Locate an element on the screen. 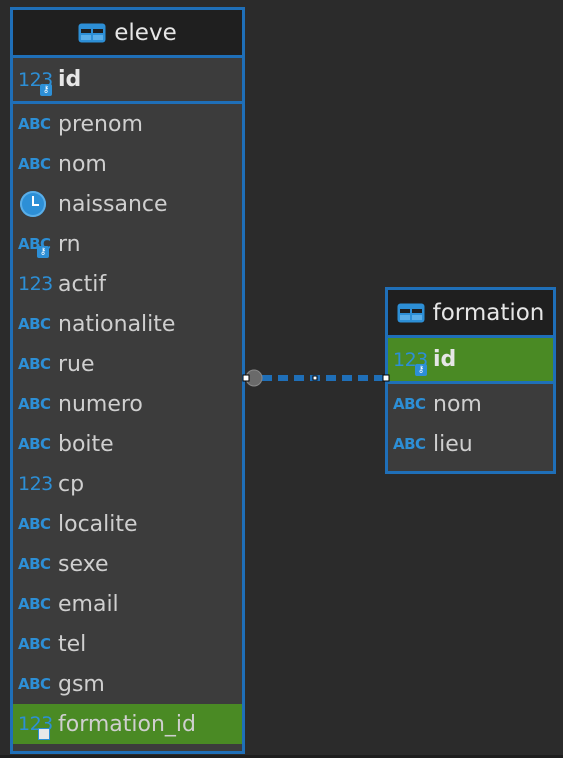 This screenshot has width=563, height=758. attribute-row-highlighted: 123 formation_id is located at coordinates (127, 724).